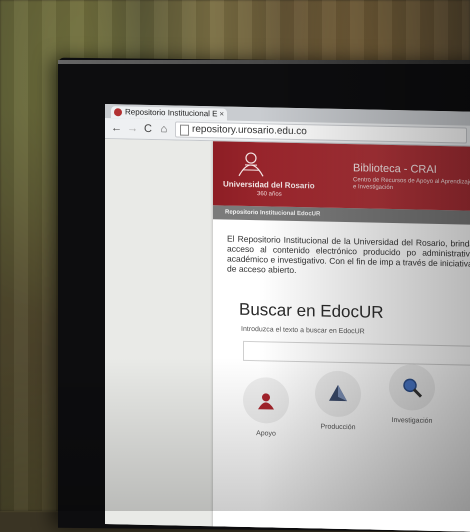 The width and height of the screenshot is (470, 532). Describe the element at coordinates (269, 185) in the screenshot. I see `university-name: Universidad del Rosario` at that location.